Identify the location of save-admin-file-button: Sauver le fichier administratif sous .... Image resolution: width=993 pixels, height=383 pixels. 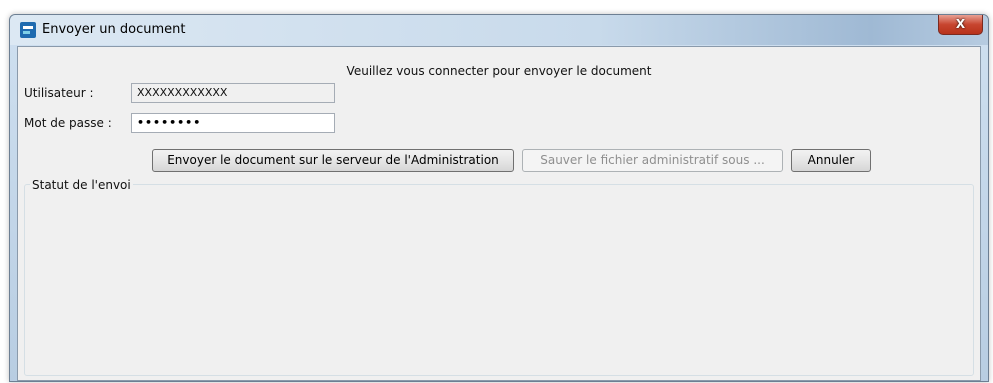
(652, 160).